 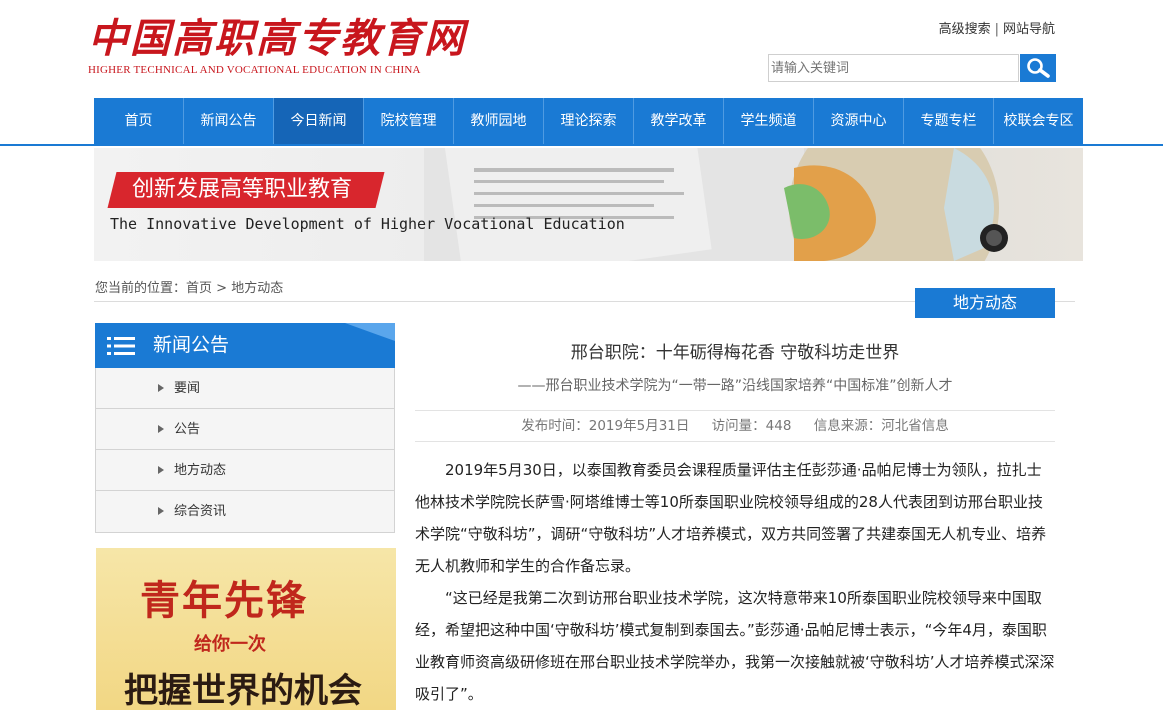 I want to click on section-tab: 地方动态, so click(x=985, y=303).